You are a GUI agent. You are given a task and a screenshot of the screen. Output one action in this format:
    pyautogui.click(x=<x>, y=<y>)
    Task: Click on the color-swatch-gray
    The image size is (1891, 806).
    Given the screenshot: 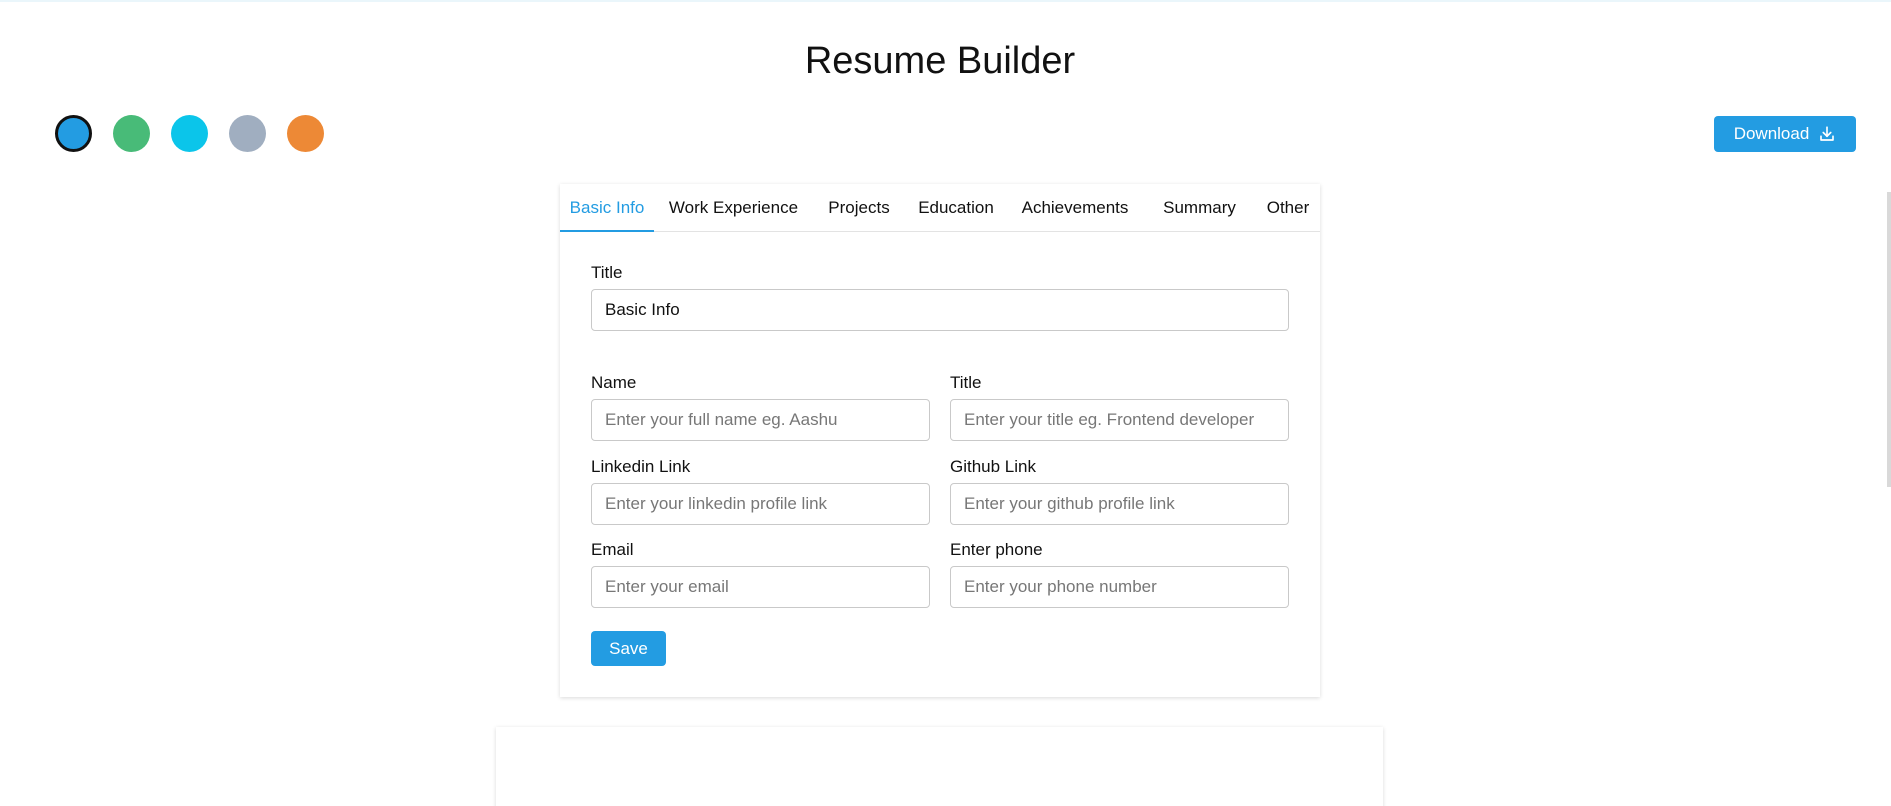 What is the action you would take?
    pyautogui.click(x=247, y=133)
    